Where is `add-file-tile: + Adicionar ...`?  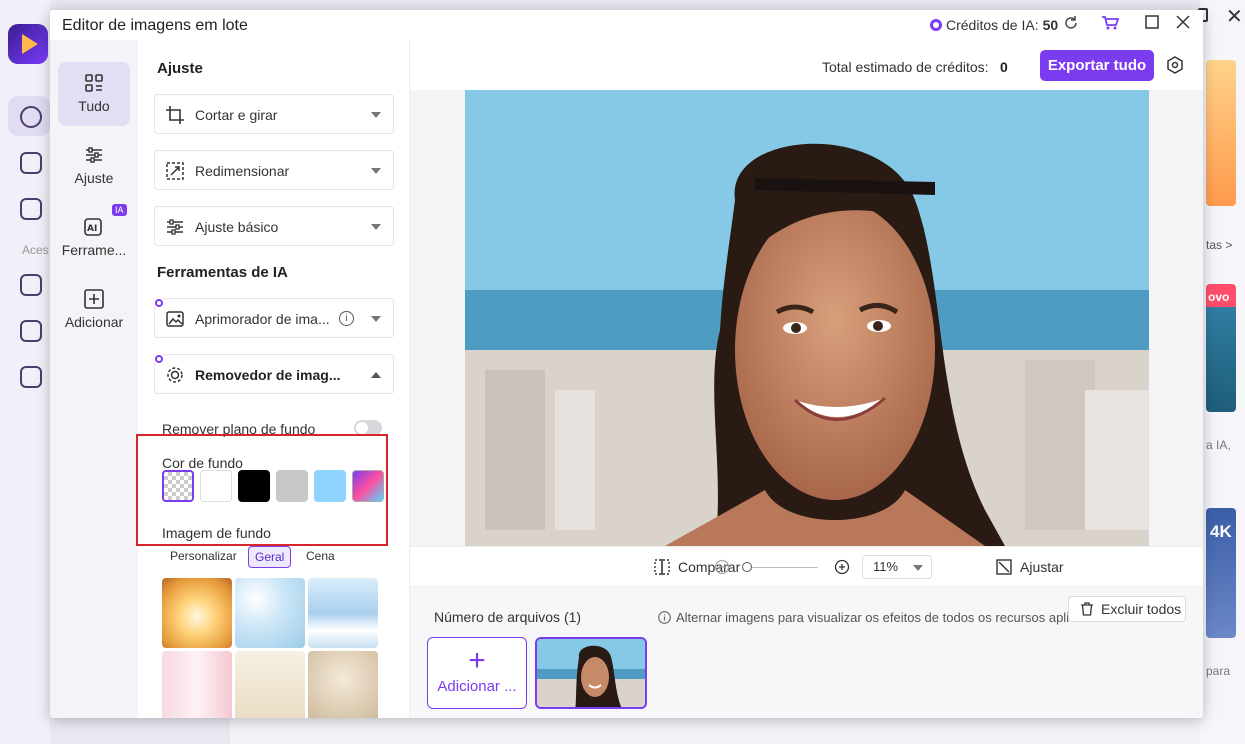 add-file-tile: + Adicionar ... is located at coordinates (477, 673).